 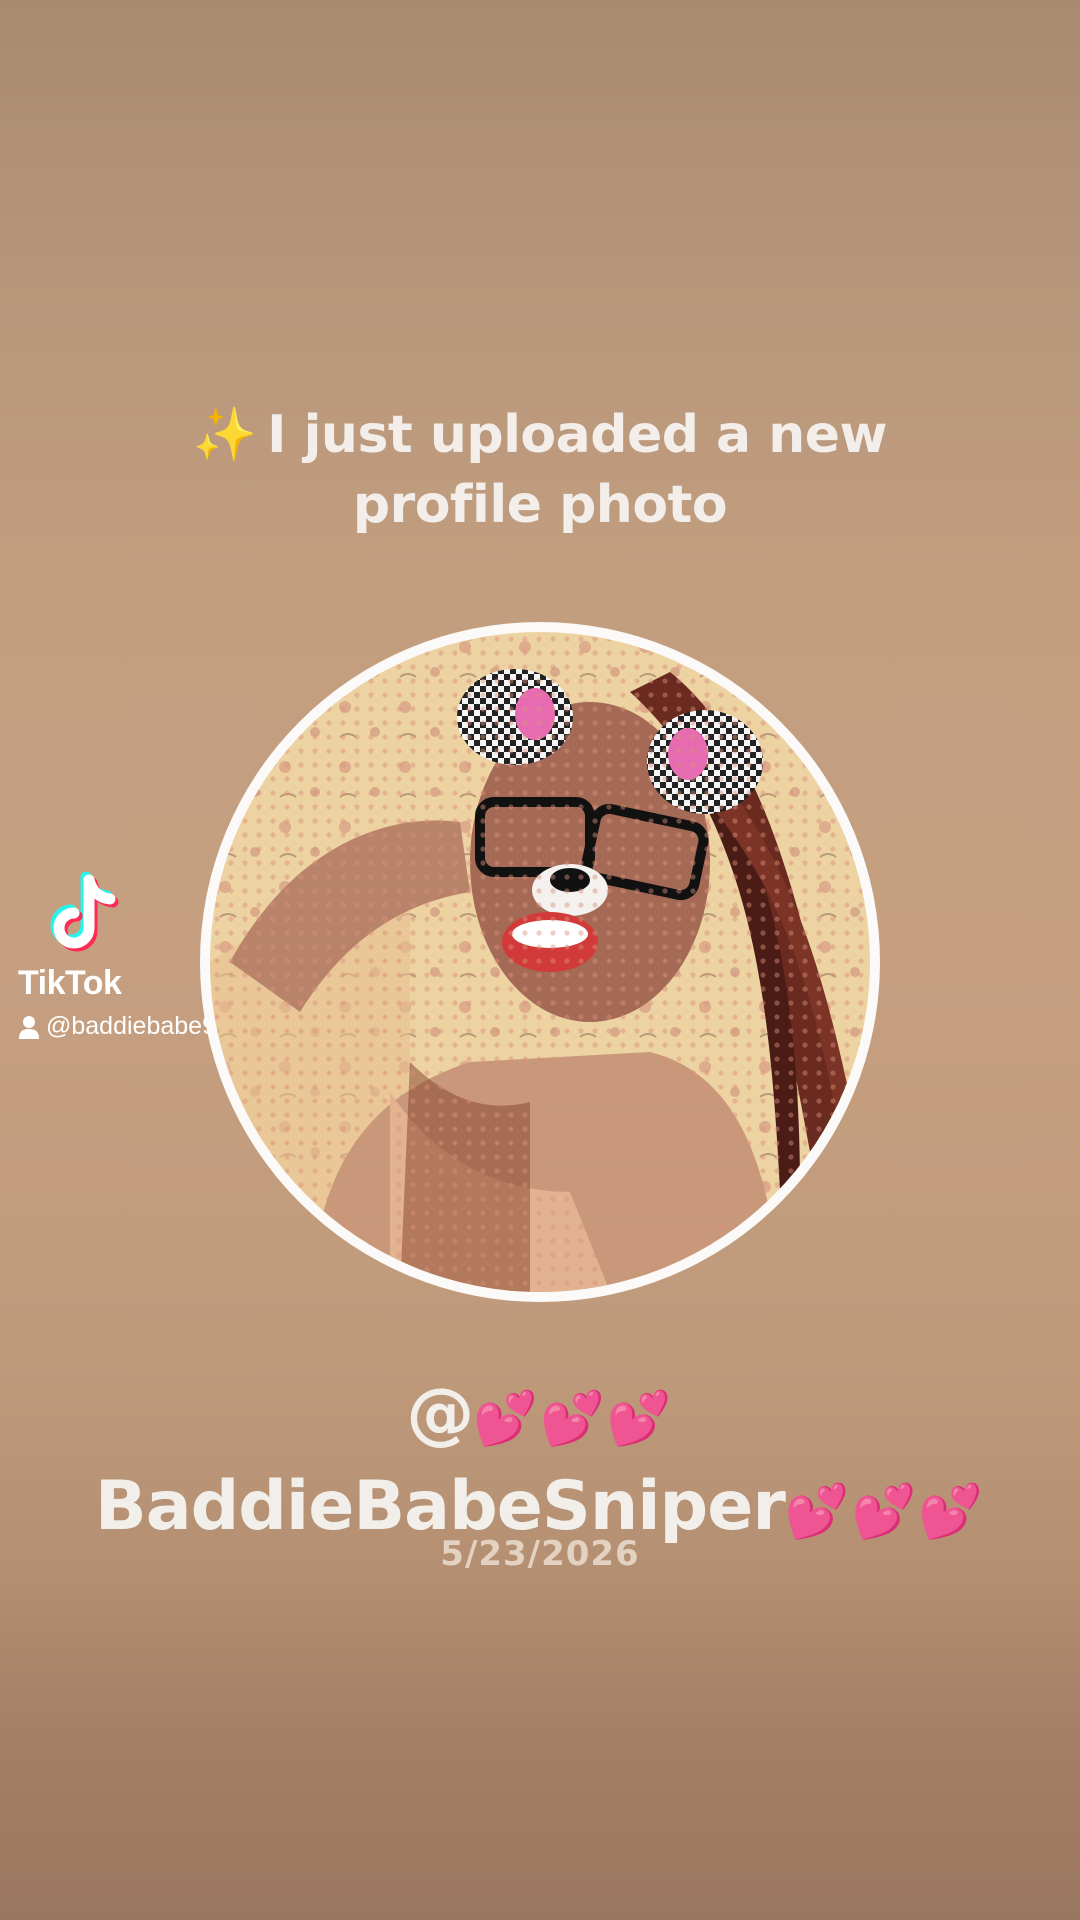 What do you see at coordinates (540, 1554) in the screenshot?
I see `upload-date: 5/23/2026` at bounding box center [540, 1554].